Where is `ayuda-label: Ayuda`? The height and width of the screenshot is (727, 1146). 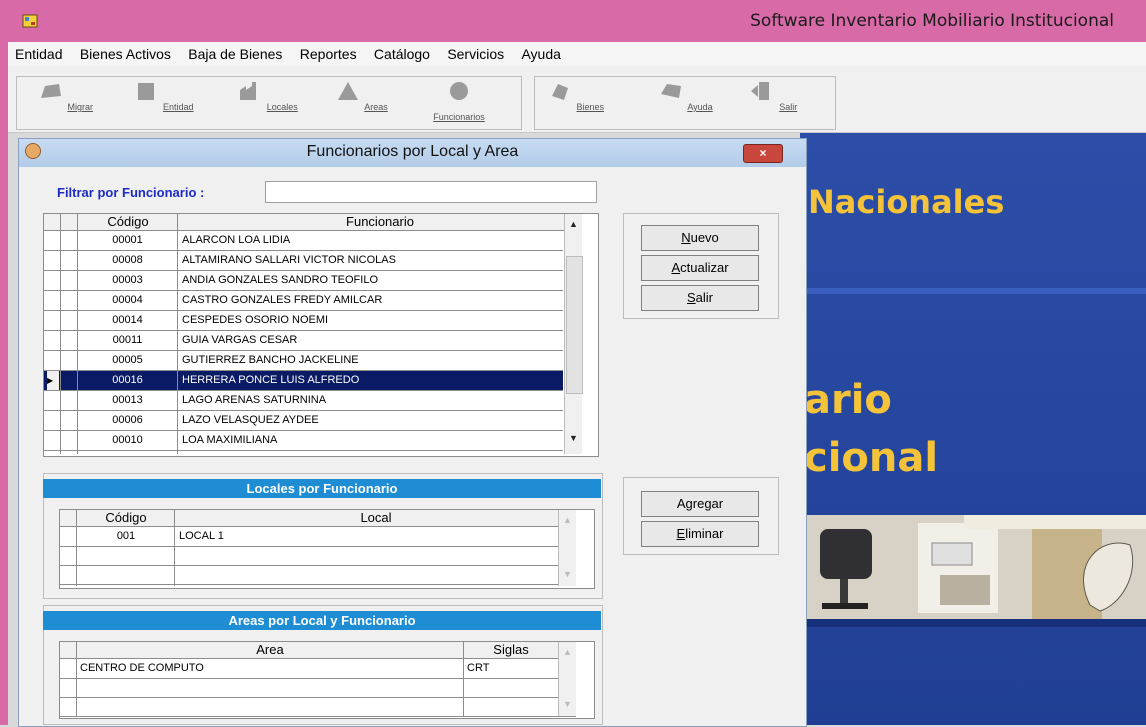 ayuda-label: Ayuda is located at coordinates (700, 107).